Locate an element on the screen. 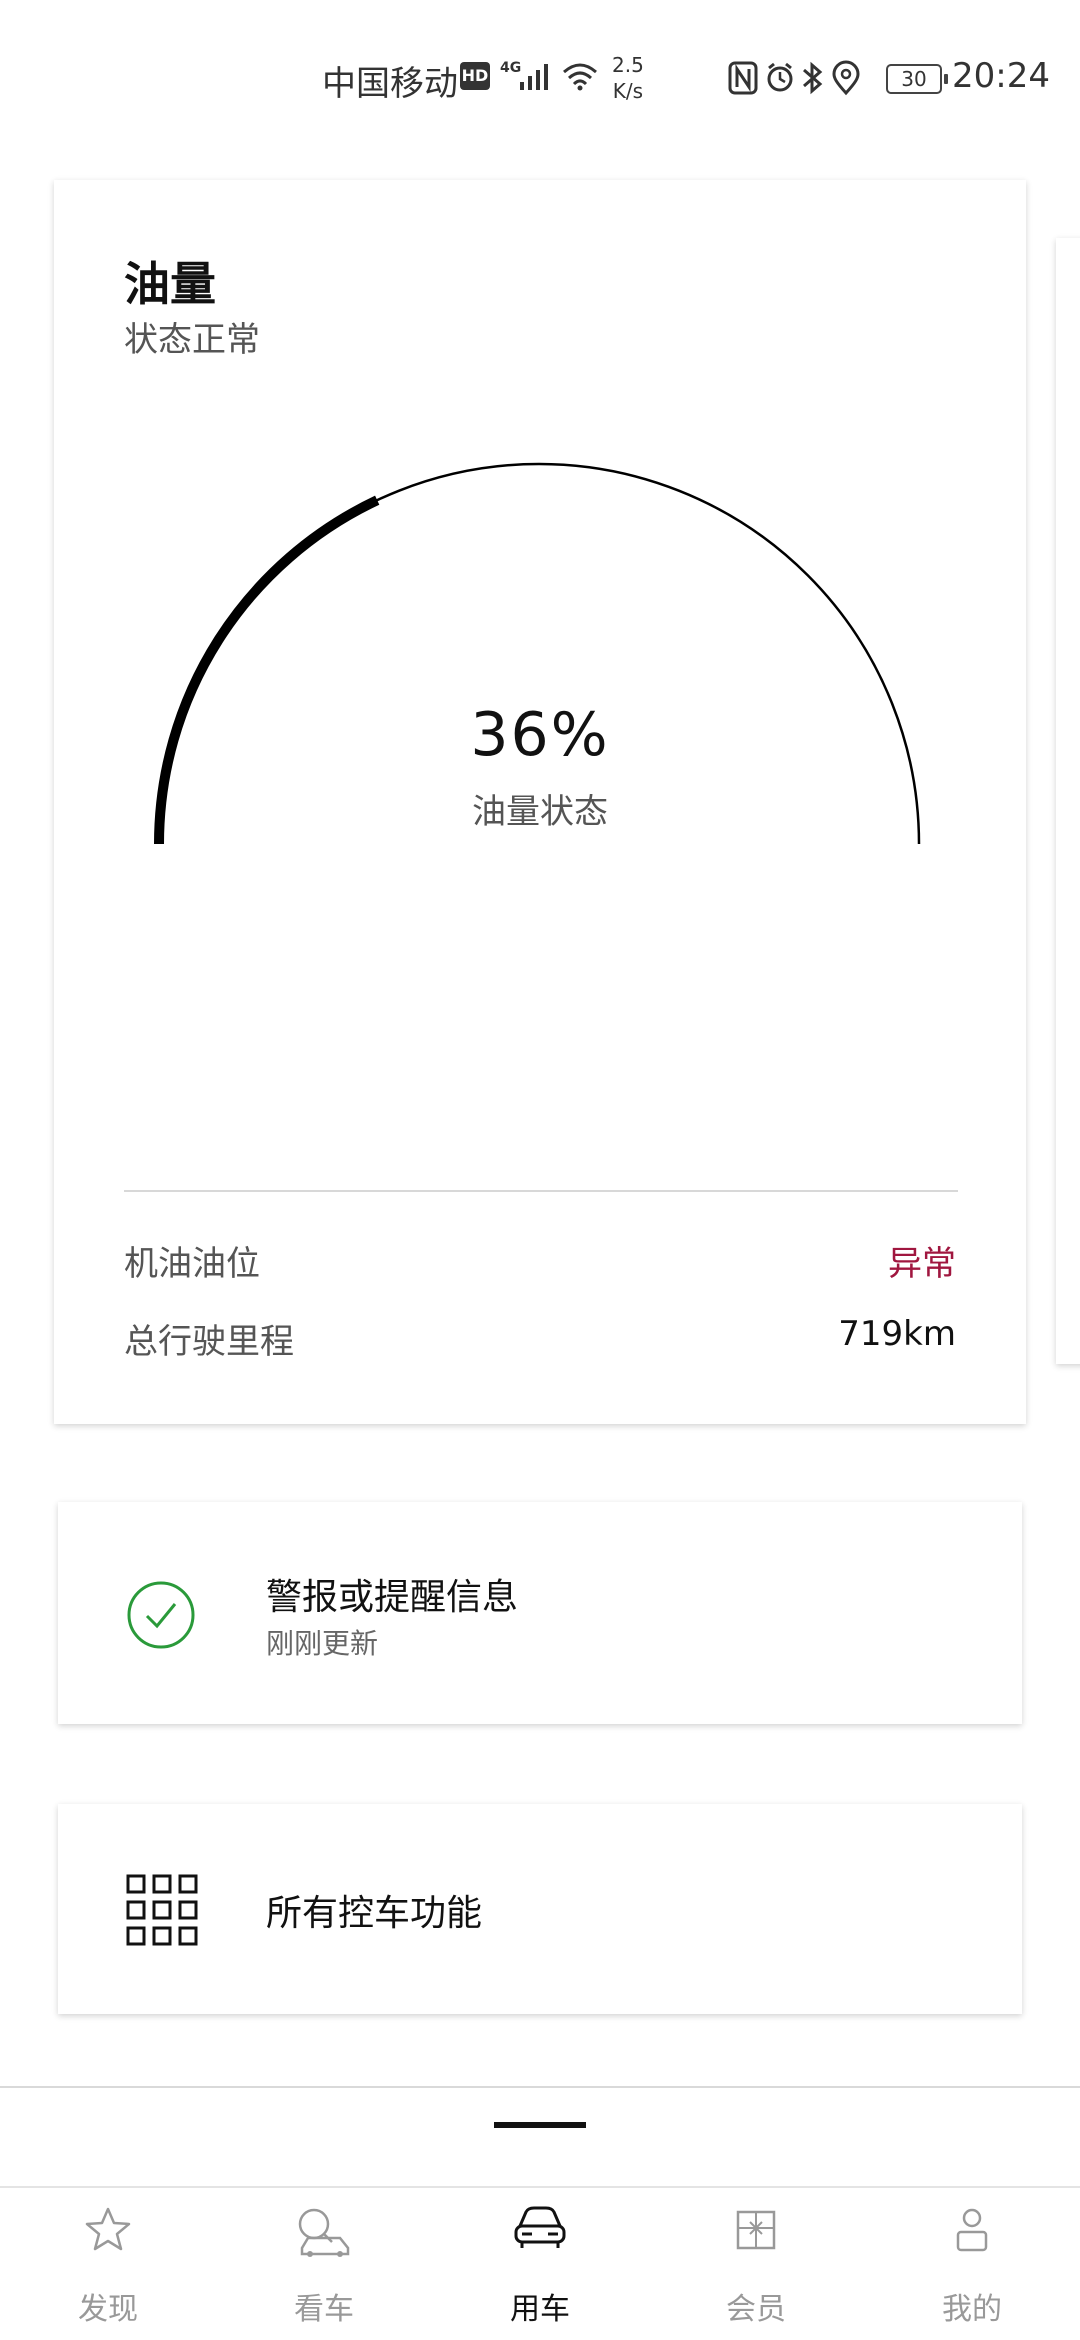 The width and height of the screenshot is (1080, 2340). person-icon is located at coordinates (972, 2230).